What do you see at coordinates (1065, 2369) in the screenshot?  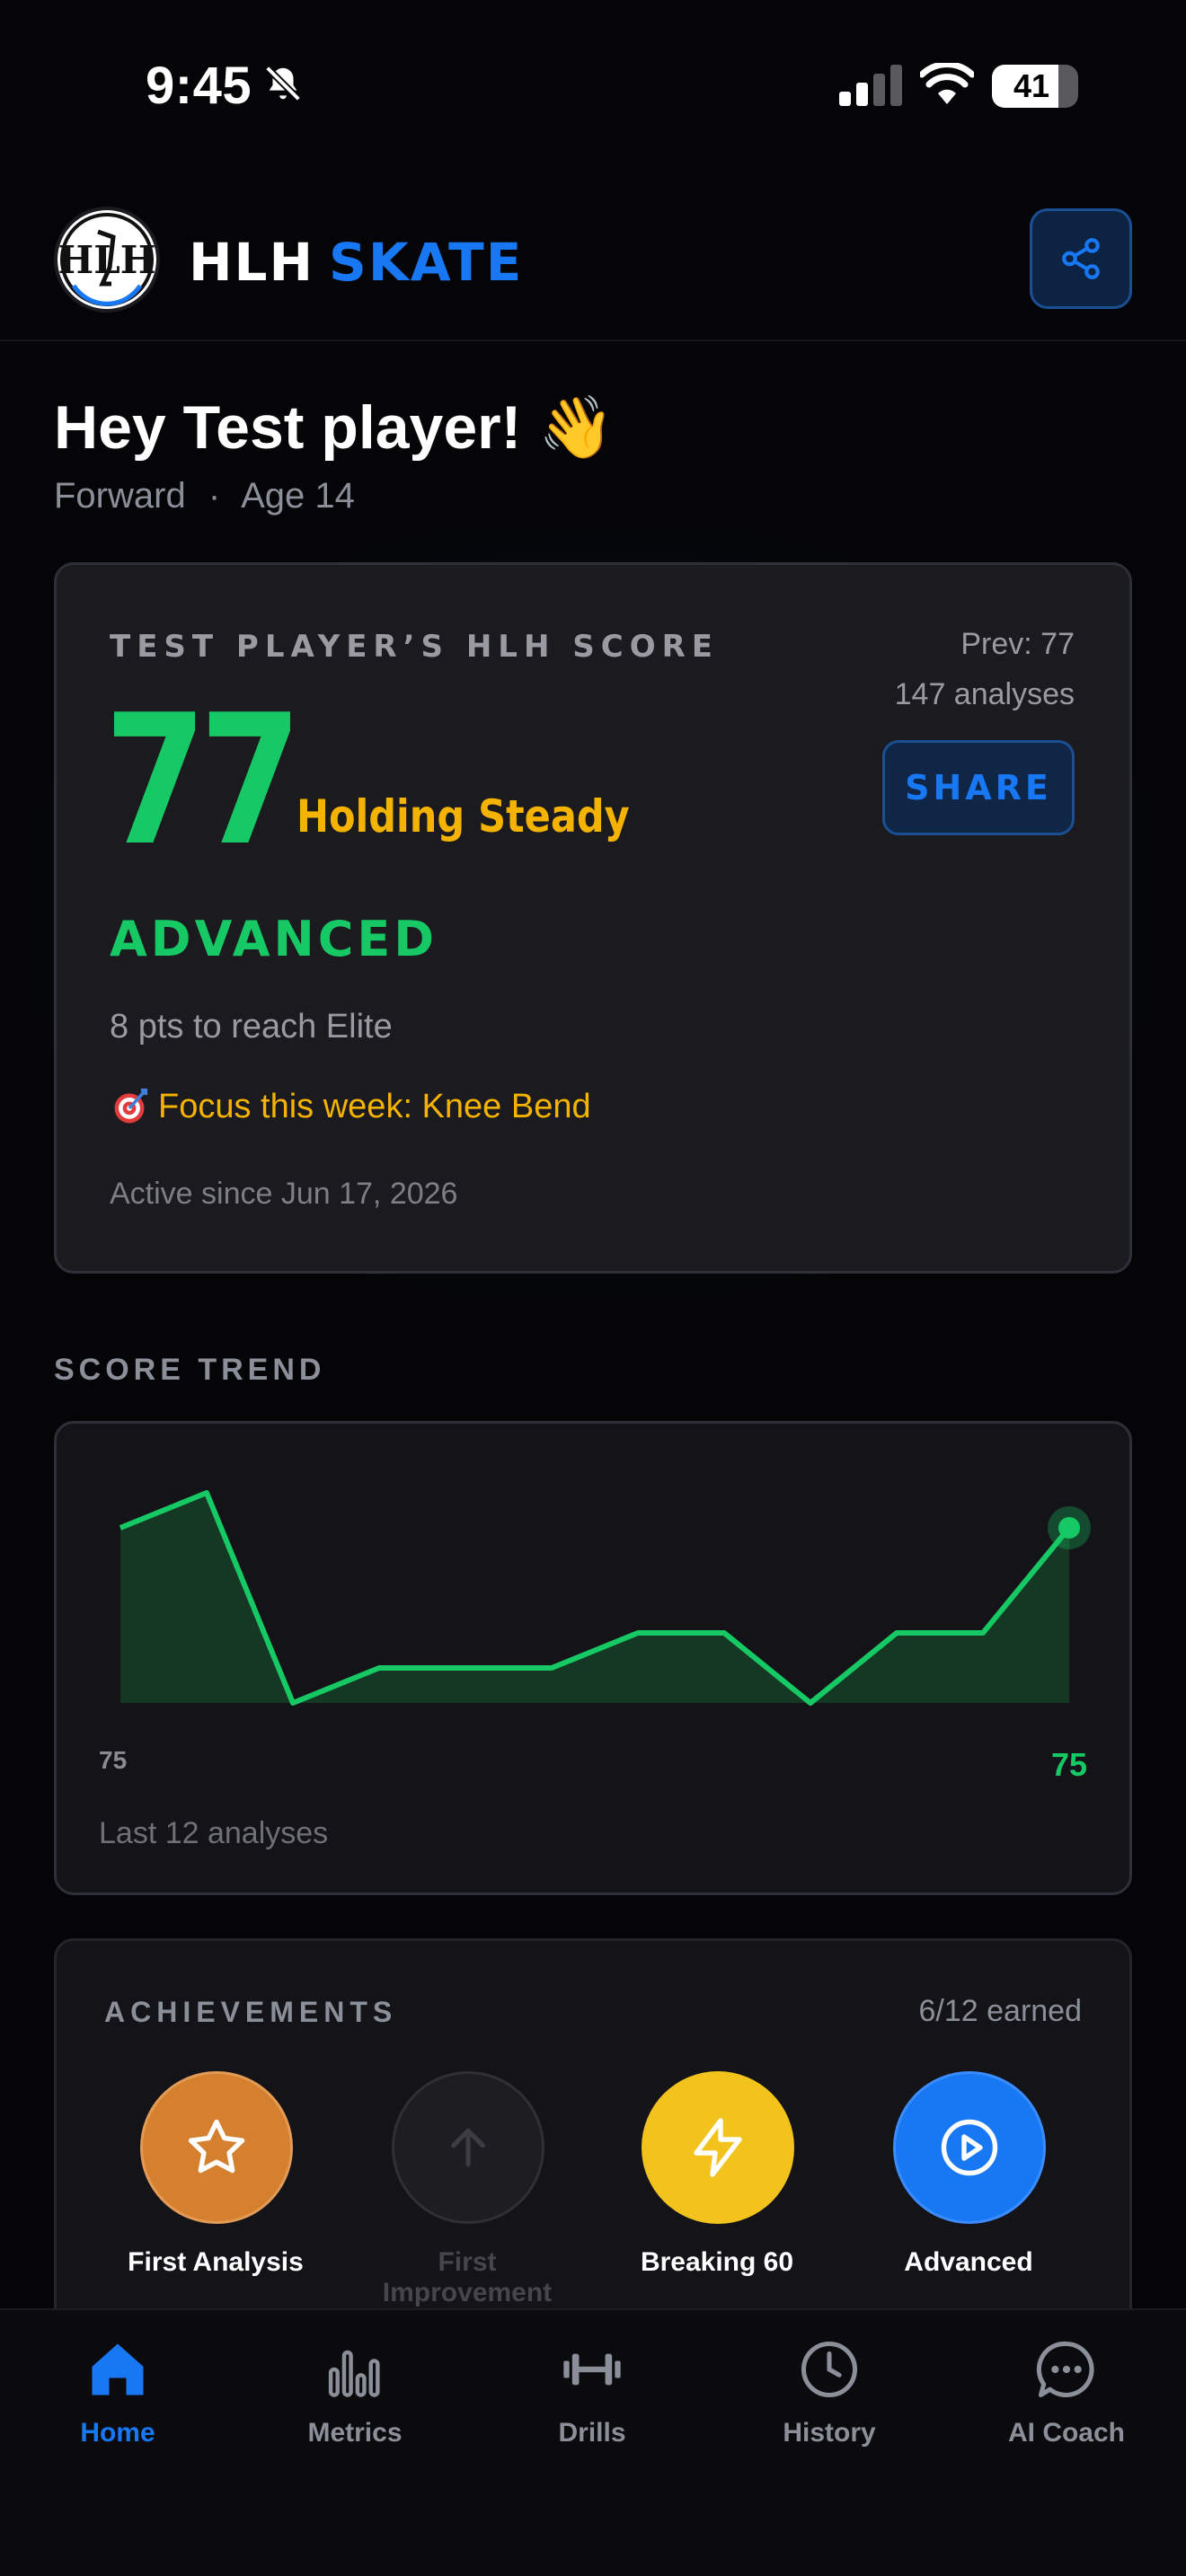 I see `chat-icon` at bounding box center [1065, 2369].